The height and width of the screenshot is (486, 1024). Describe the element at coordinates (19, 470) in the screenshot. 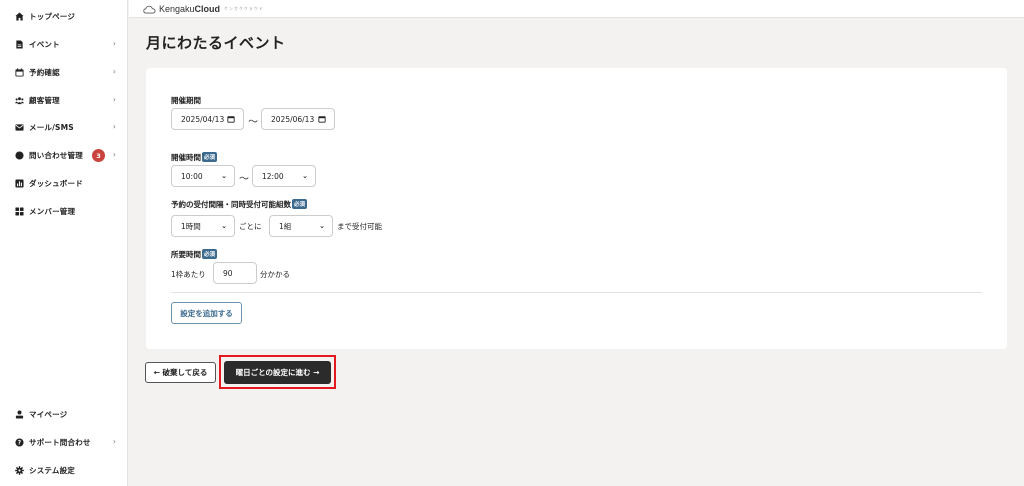

I see `gear-icon` at that location.